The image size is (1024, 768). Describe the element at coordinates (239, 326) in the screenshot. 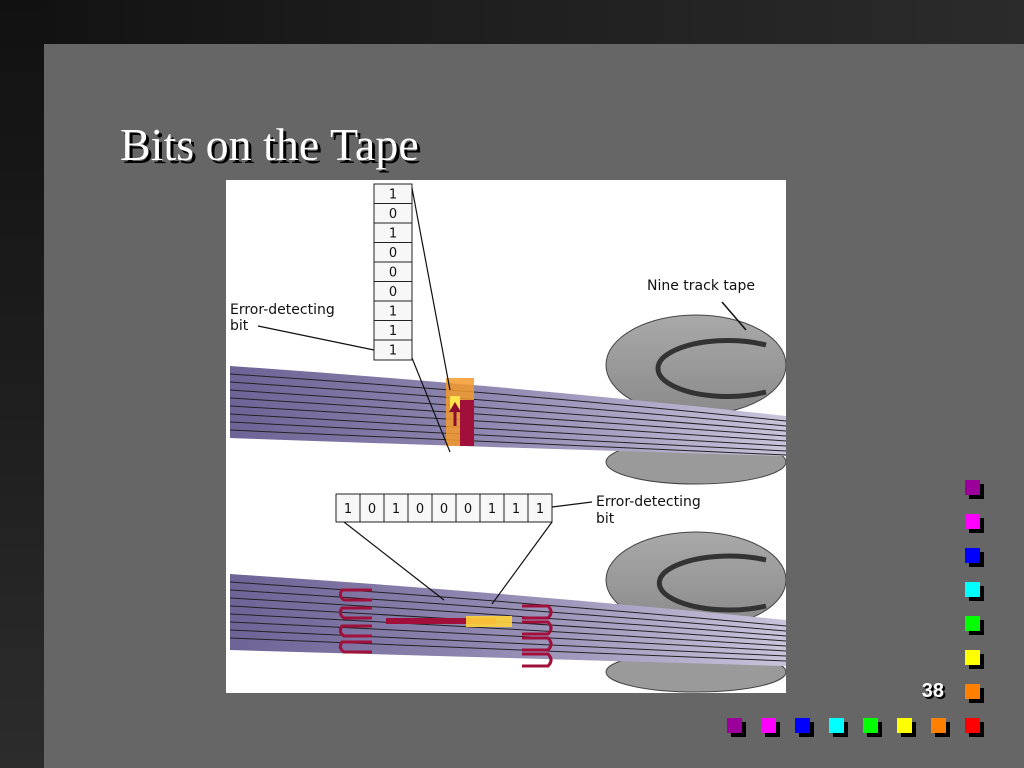

I see `error-label-top-line2: bit` at that location.